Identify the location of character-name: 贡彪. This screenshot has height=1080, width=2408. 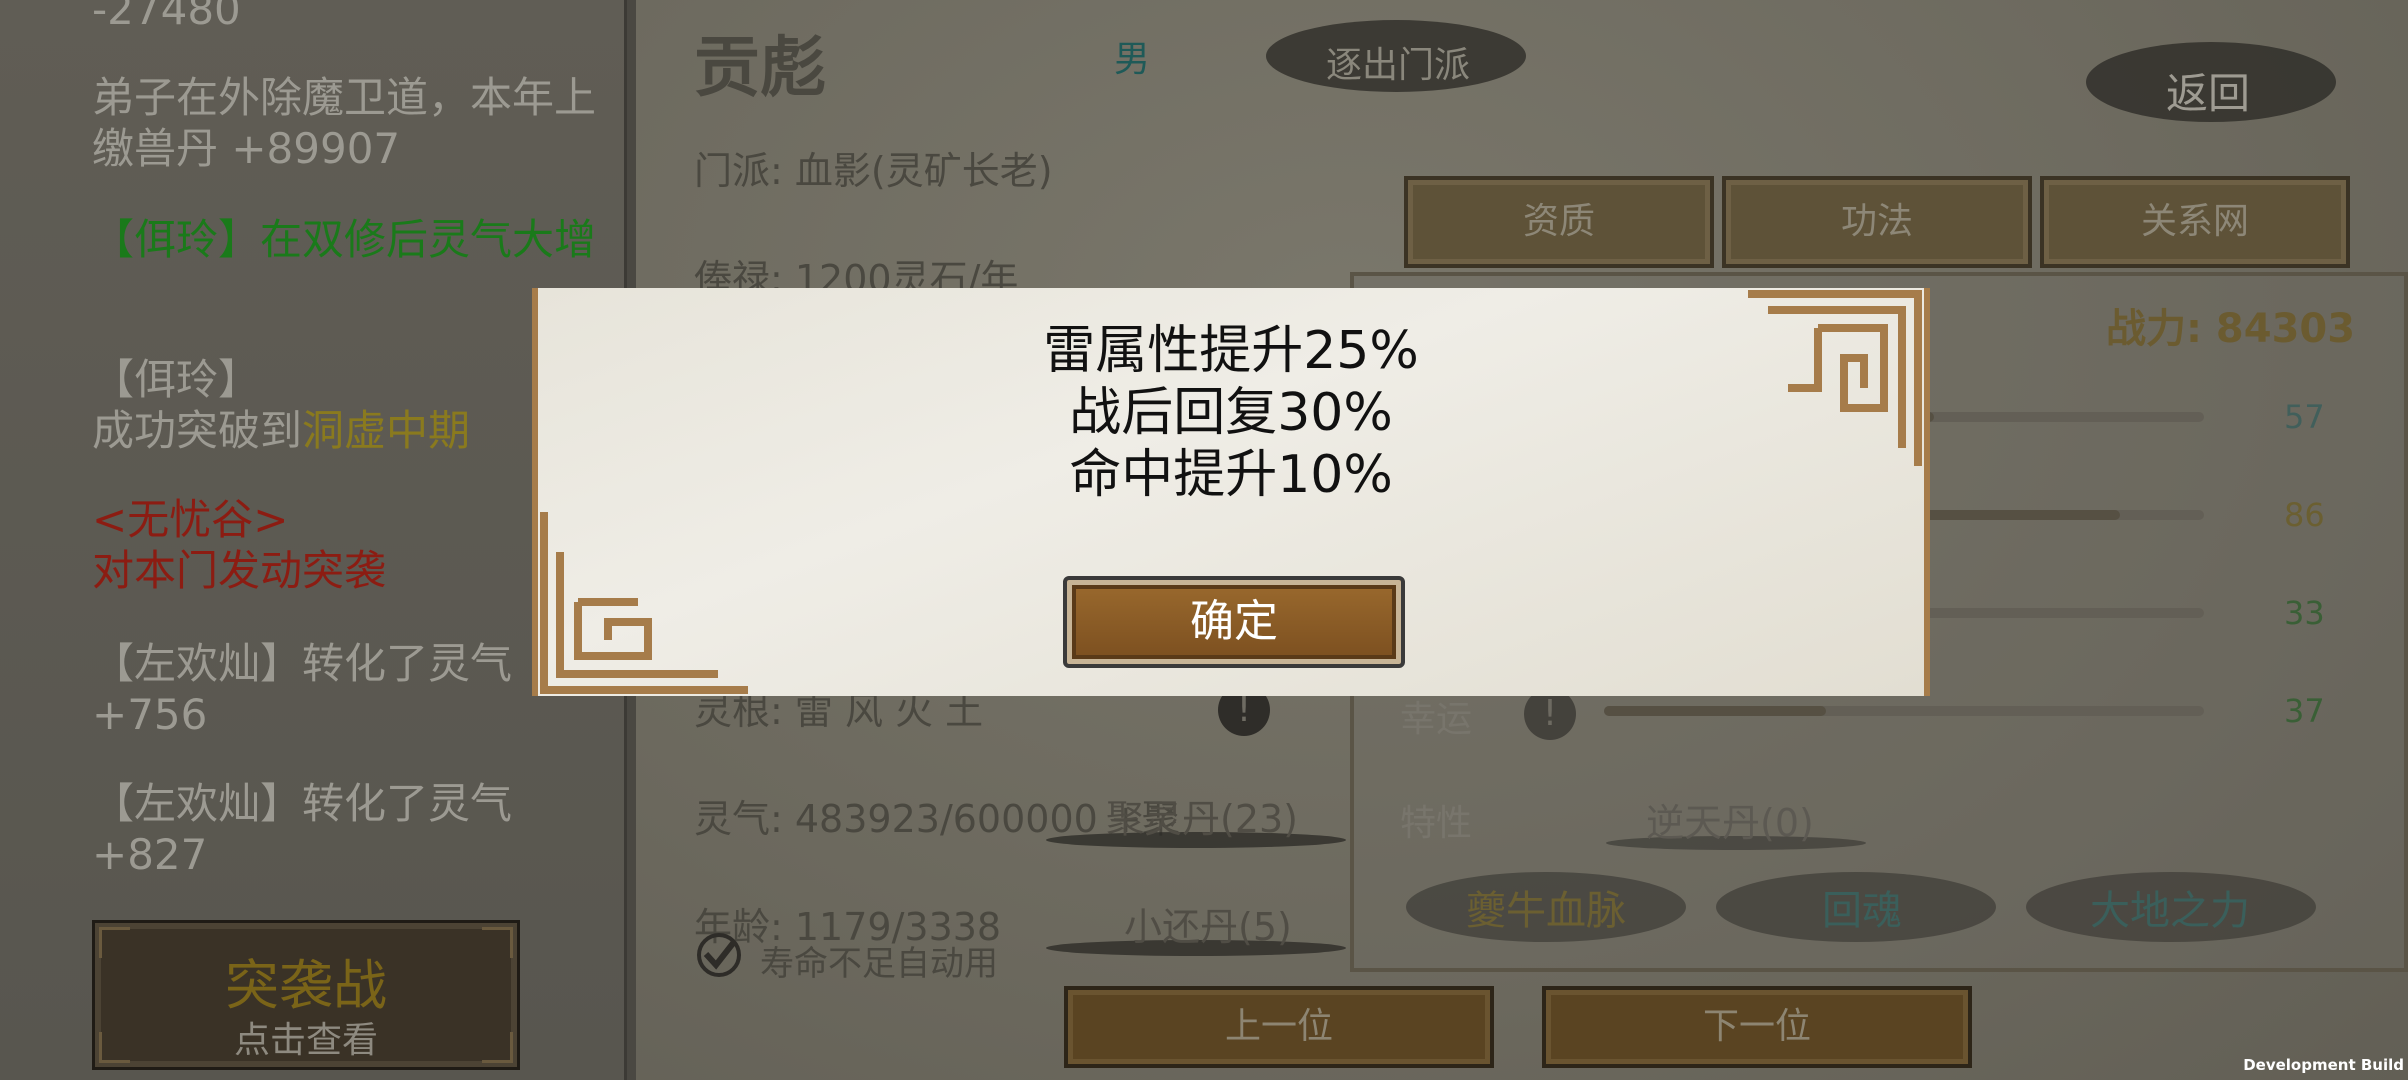
(760, 67).